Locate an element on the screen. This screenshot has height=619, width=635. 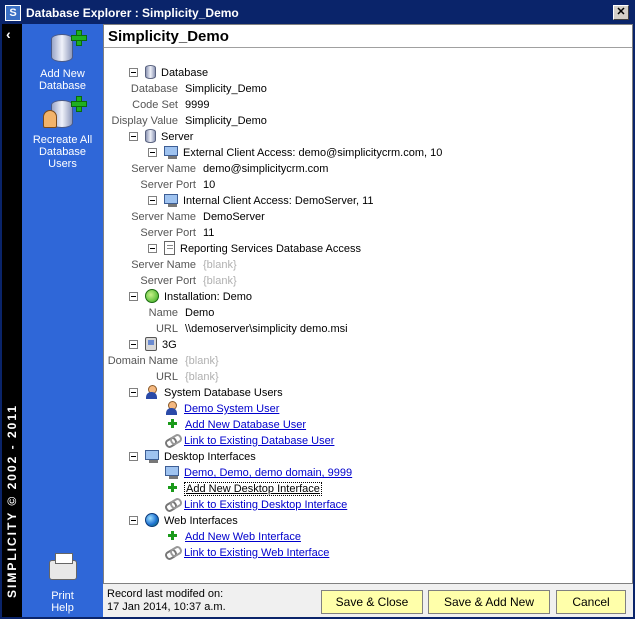
save-add-new-button: Save & Add New is located at coordinates (489, 602).